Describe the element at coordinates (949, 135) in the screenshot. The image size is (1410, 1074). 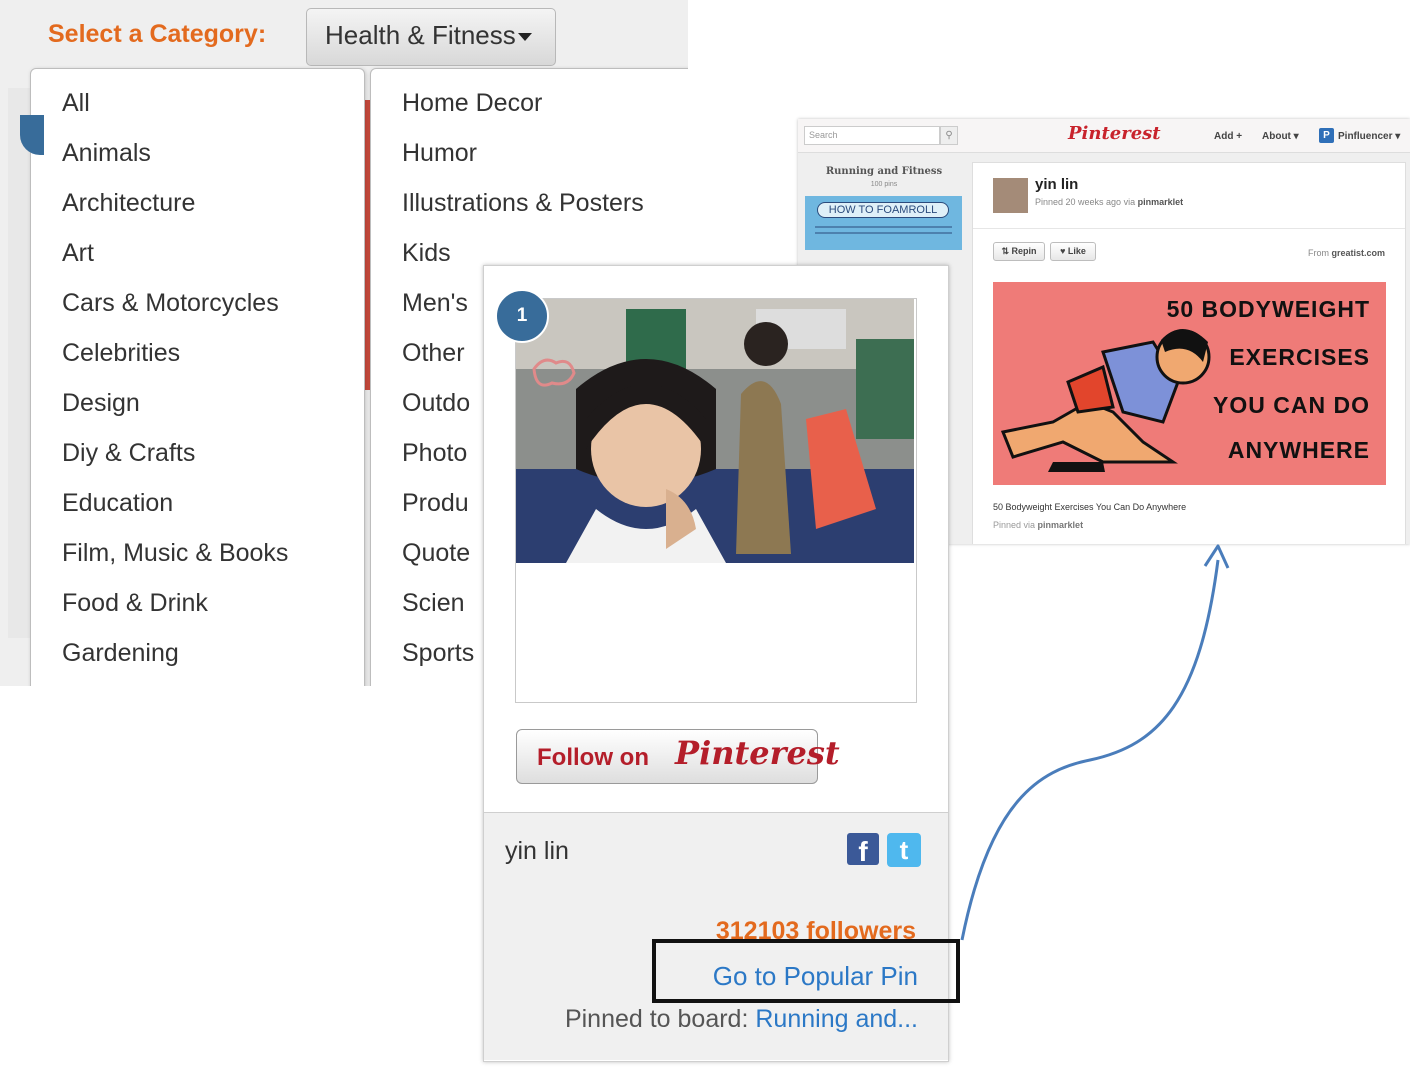
I see `search-icon: ⚲` at that location.